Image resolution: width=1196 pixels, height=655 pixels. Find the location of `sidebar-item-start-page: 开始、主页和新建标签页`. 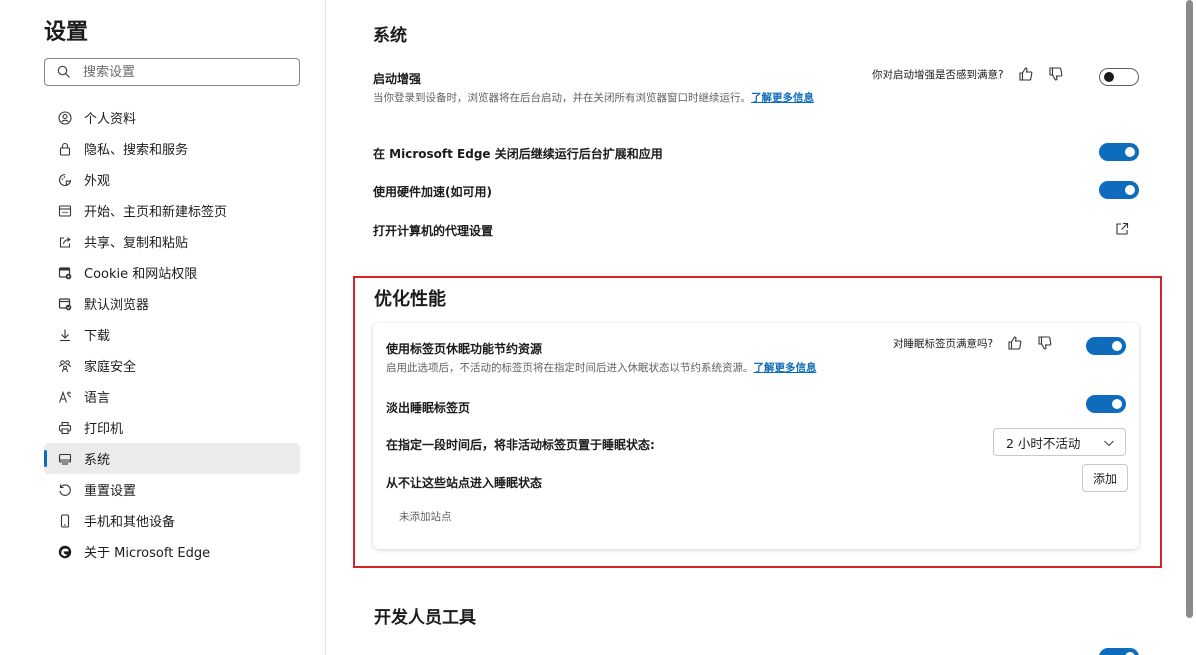

sidebar-item-start-page: 开始、主页和新建标签页 is located at coordinates (172, 210).